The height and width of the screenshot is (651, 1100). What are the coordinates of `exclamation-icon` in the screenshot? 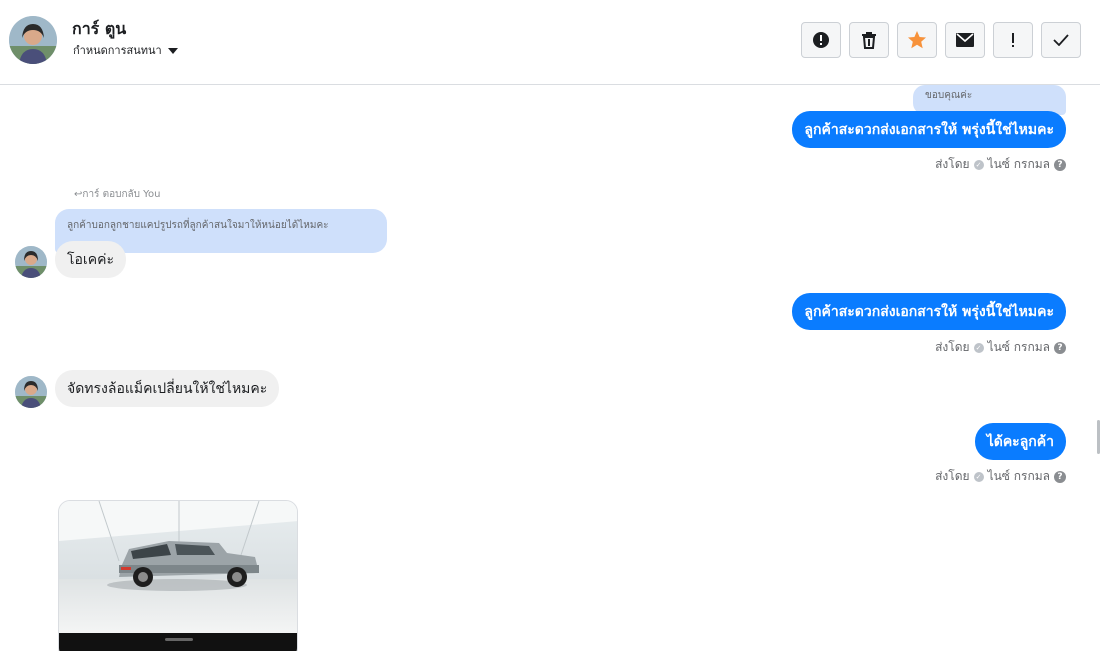 It's located at (1013, 40).